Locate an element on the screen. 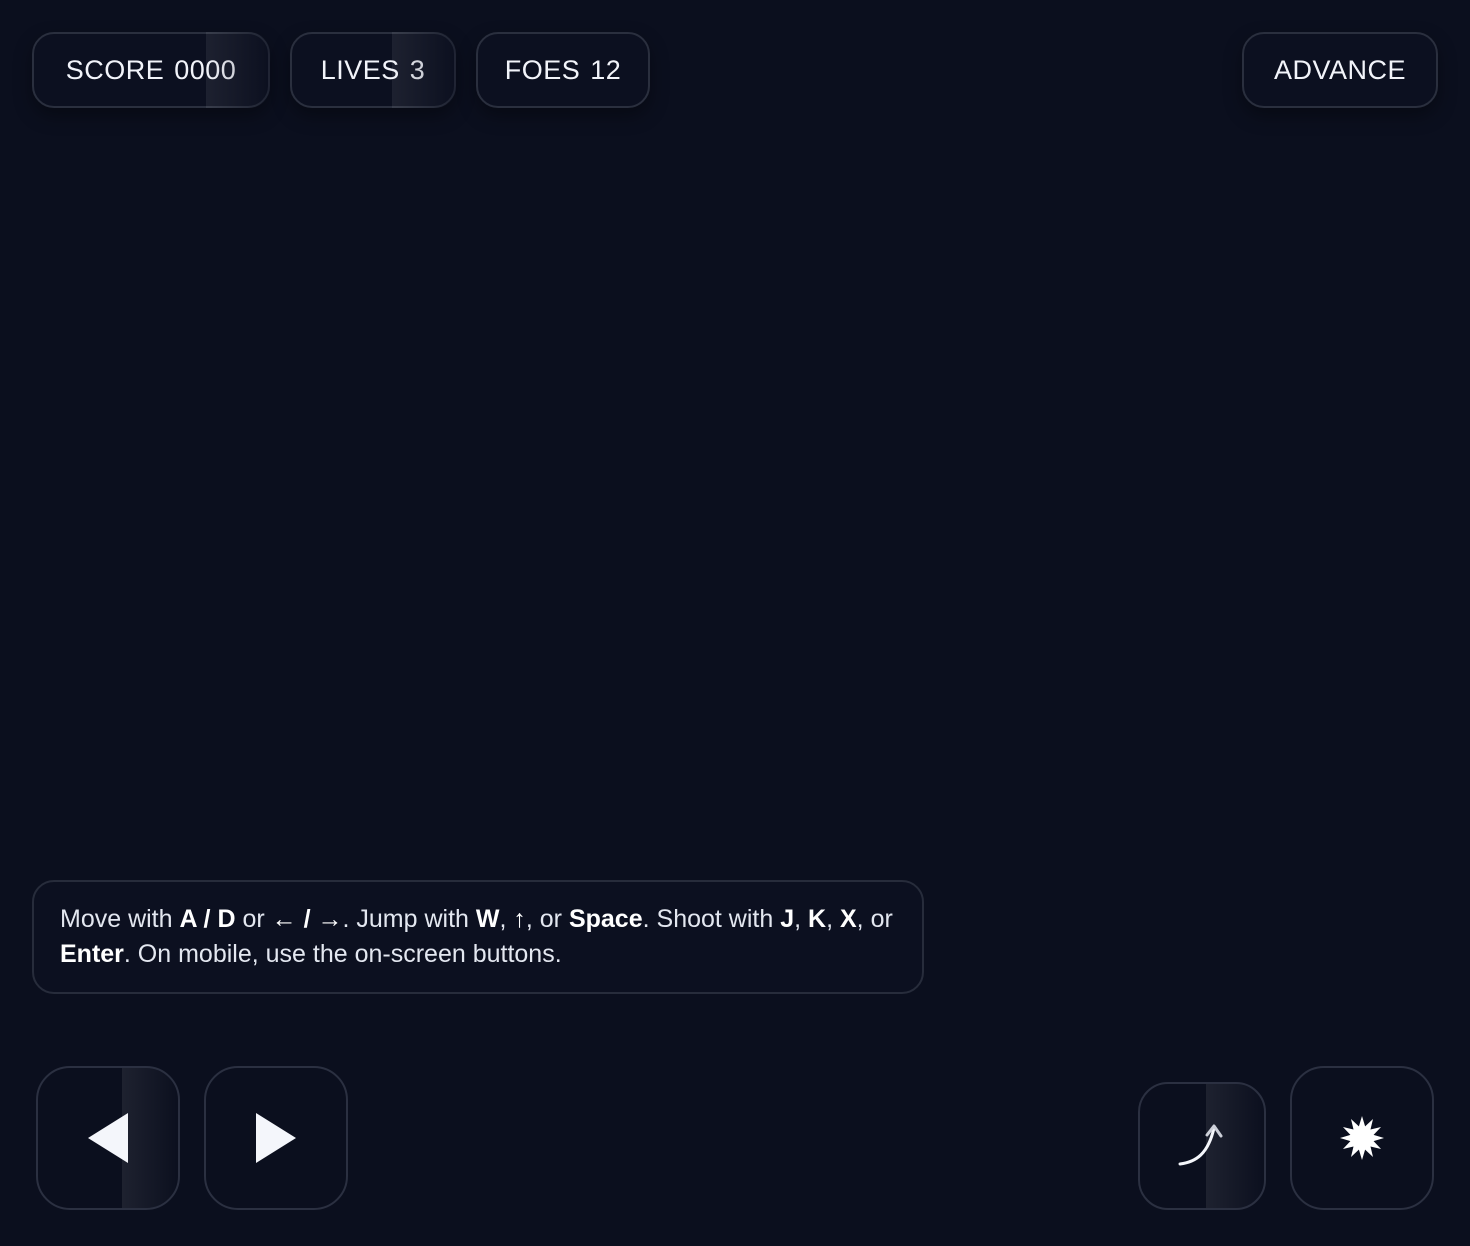 The width and height of the screenshot is (1470, 1246). help-text: . Jump with is located at coordinates (409, 919).